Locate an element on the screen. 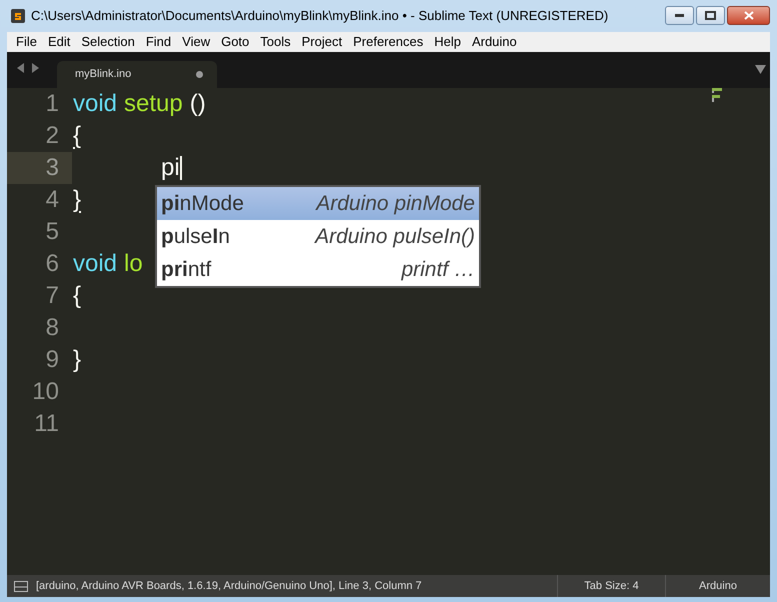 The image size is (777, 602). code-token: () is located at coordinates (198, 104).